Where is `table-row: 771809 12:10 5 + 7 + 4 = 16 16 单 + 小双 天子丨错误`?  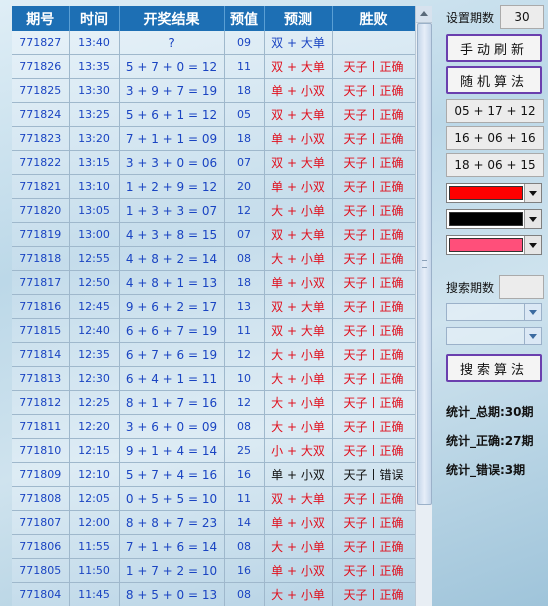 table-row: 771809 12:10 5 + 7 + 4 = 16 16 单 + 小双 天子丨错误 is located at coordinates (213, 474).